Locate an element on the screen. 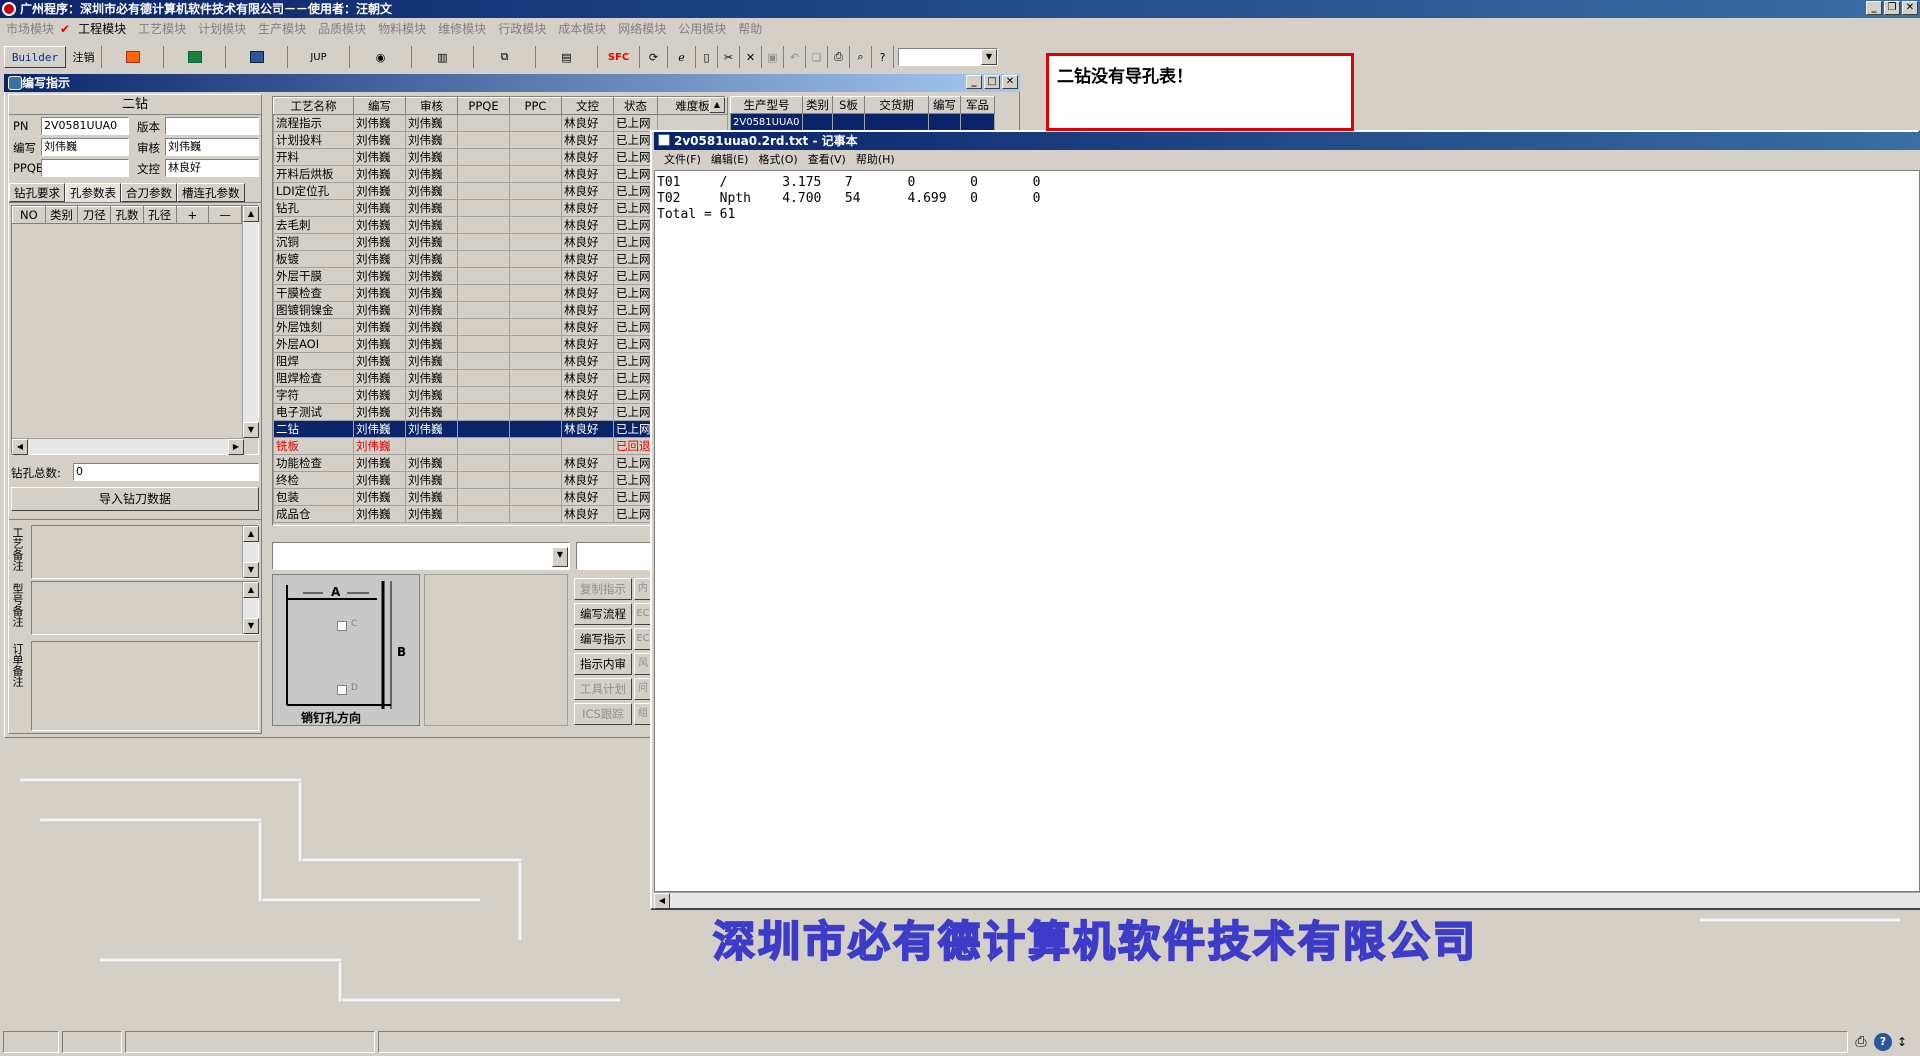 The image size is (1920, 1056). left-tab-0: 钻孔要求 is located at coordinates (37, 192).